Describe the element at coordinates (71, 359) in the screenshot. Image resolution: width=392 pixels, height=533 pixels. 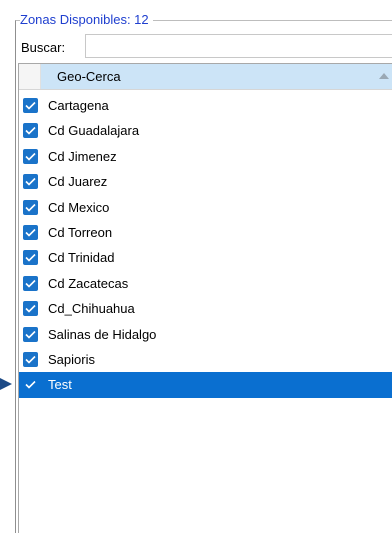
I see `list-item-label: Sapioris` at that location.